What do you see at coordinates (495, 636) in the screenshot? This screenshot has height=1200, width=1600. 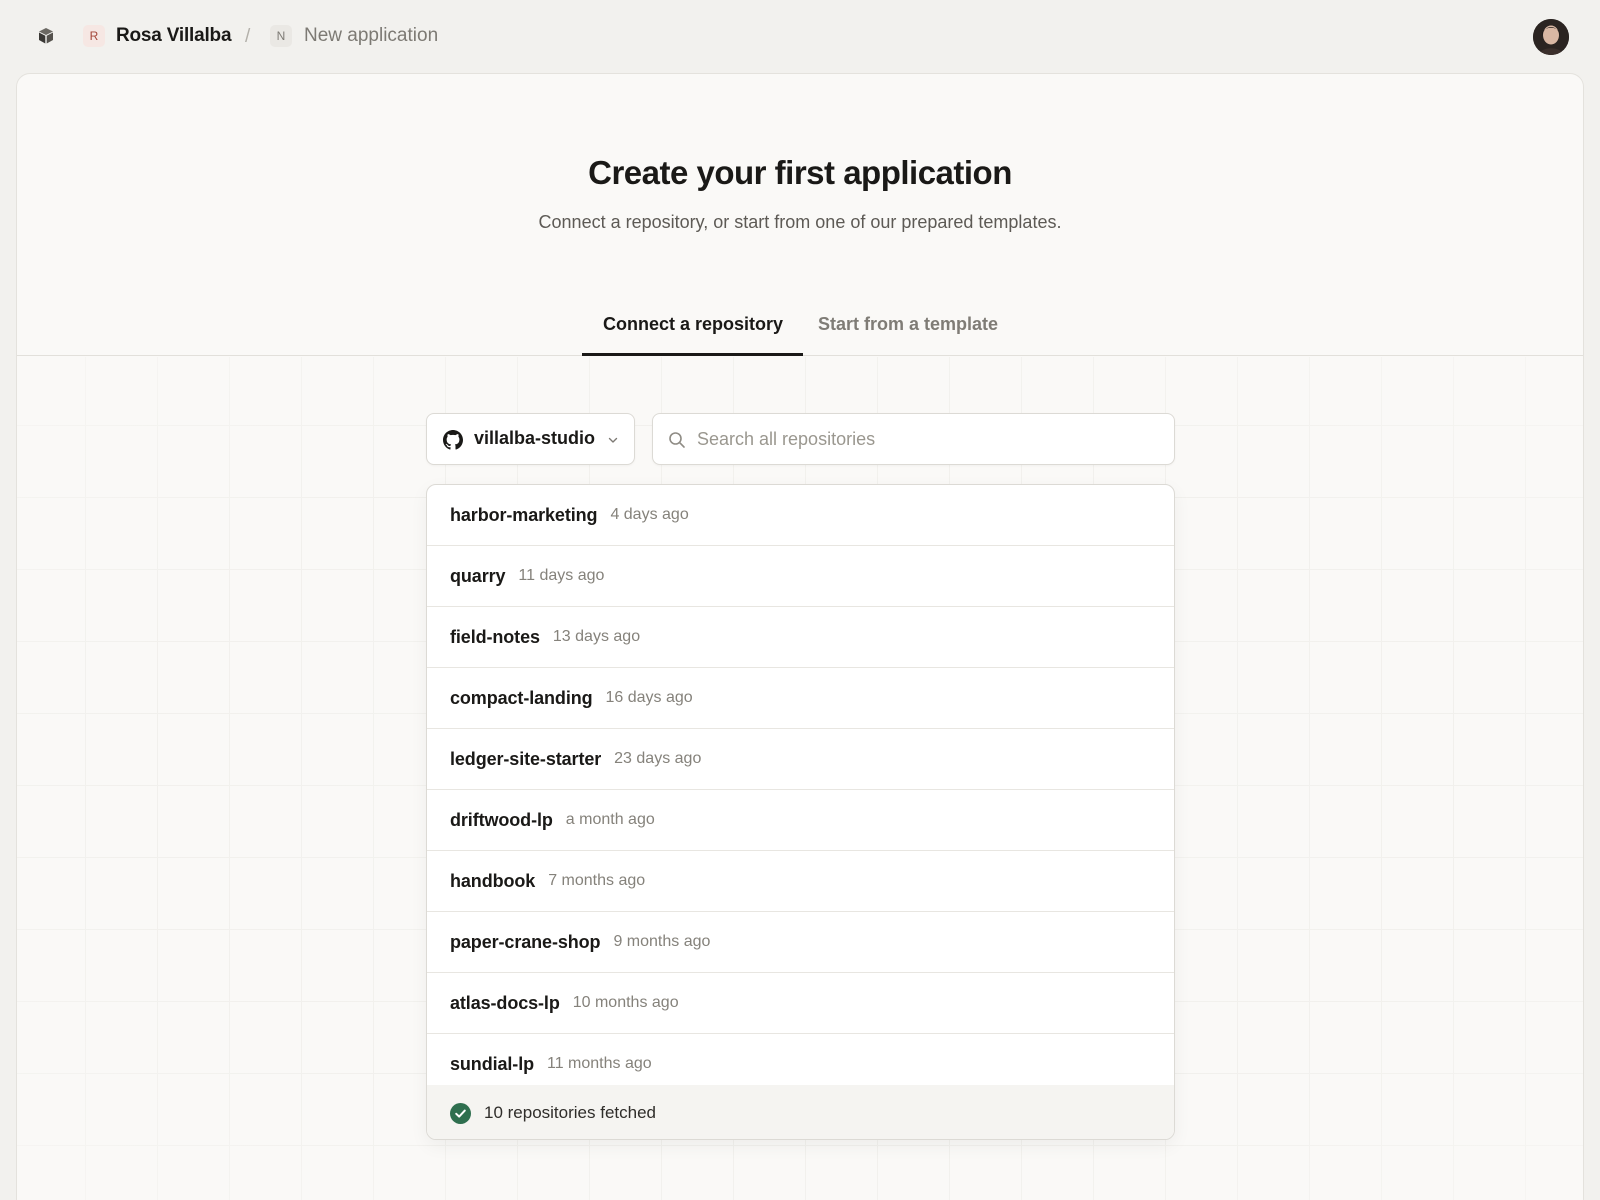 I see `repository-name: field-notes` at bounding box center [495, 636].